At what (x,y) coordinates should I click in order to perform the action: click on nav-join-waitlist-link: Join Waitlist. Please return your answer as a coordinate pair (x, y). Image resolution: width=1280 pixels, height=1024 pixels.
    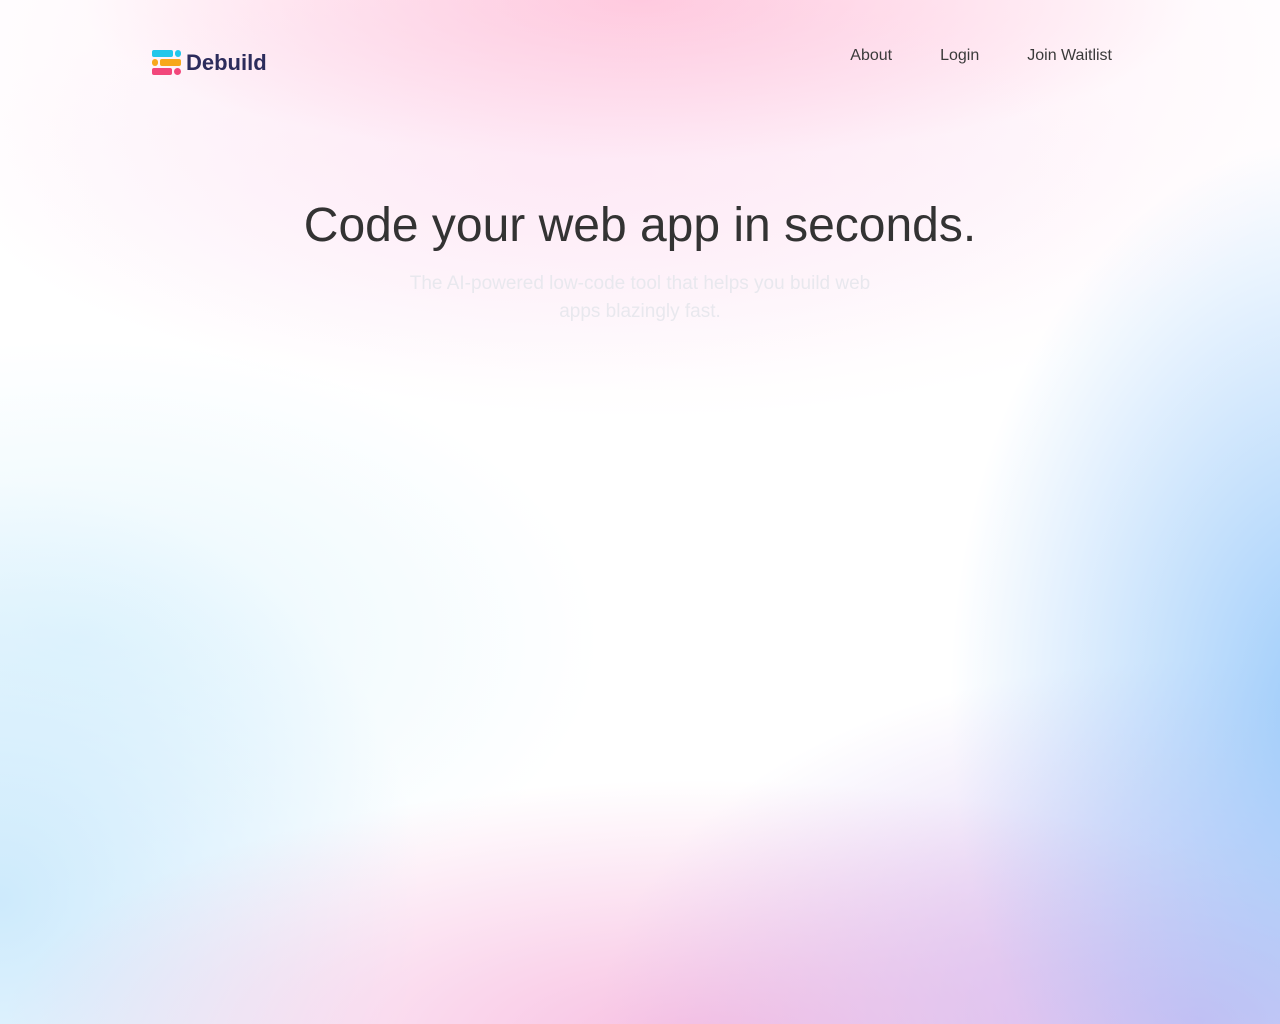
    Looking at the image, I should click on (1069, 56).